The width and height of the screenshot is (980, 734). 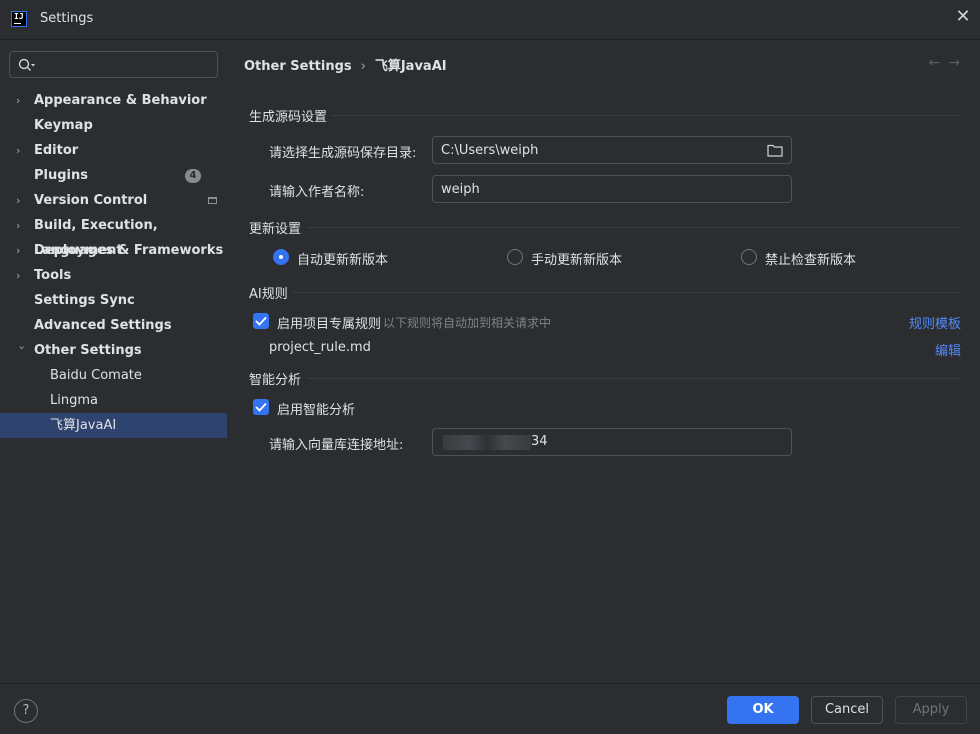 I want to click on back-arrow-icon: ←, so click(x=939, y=63).